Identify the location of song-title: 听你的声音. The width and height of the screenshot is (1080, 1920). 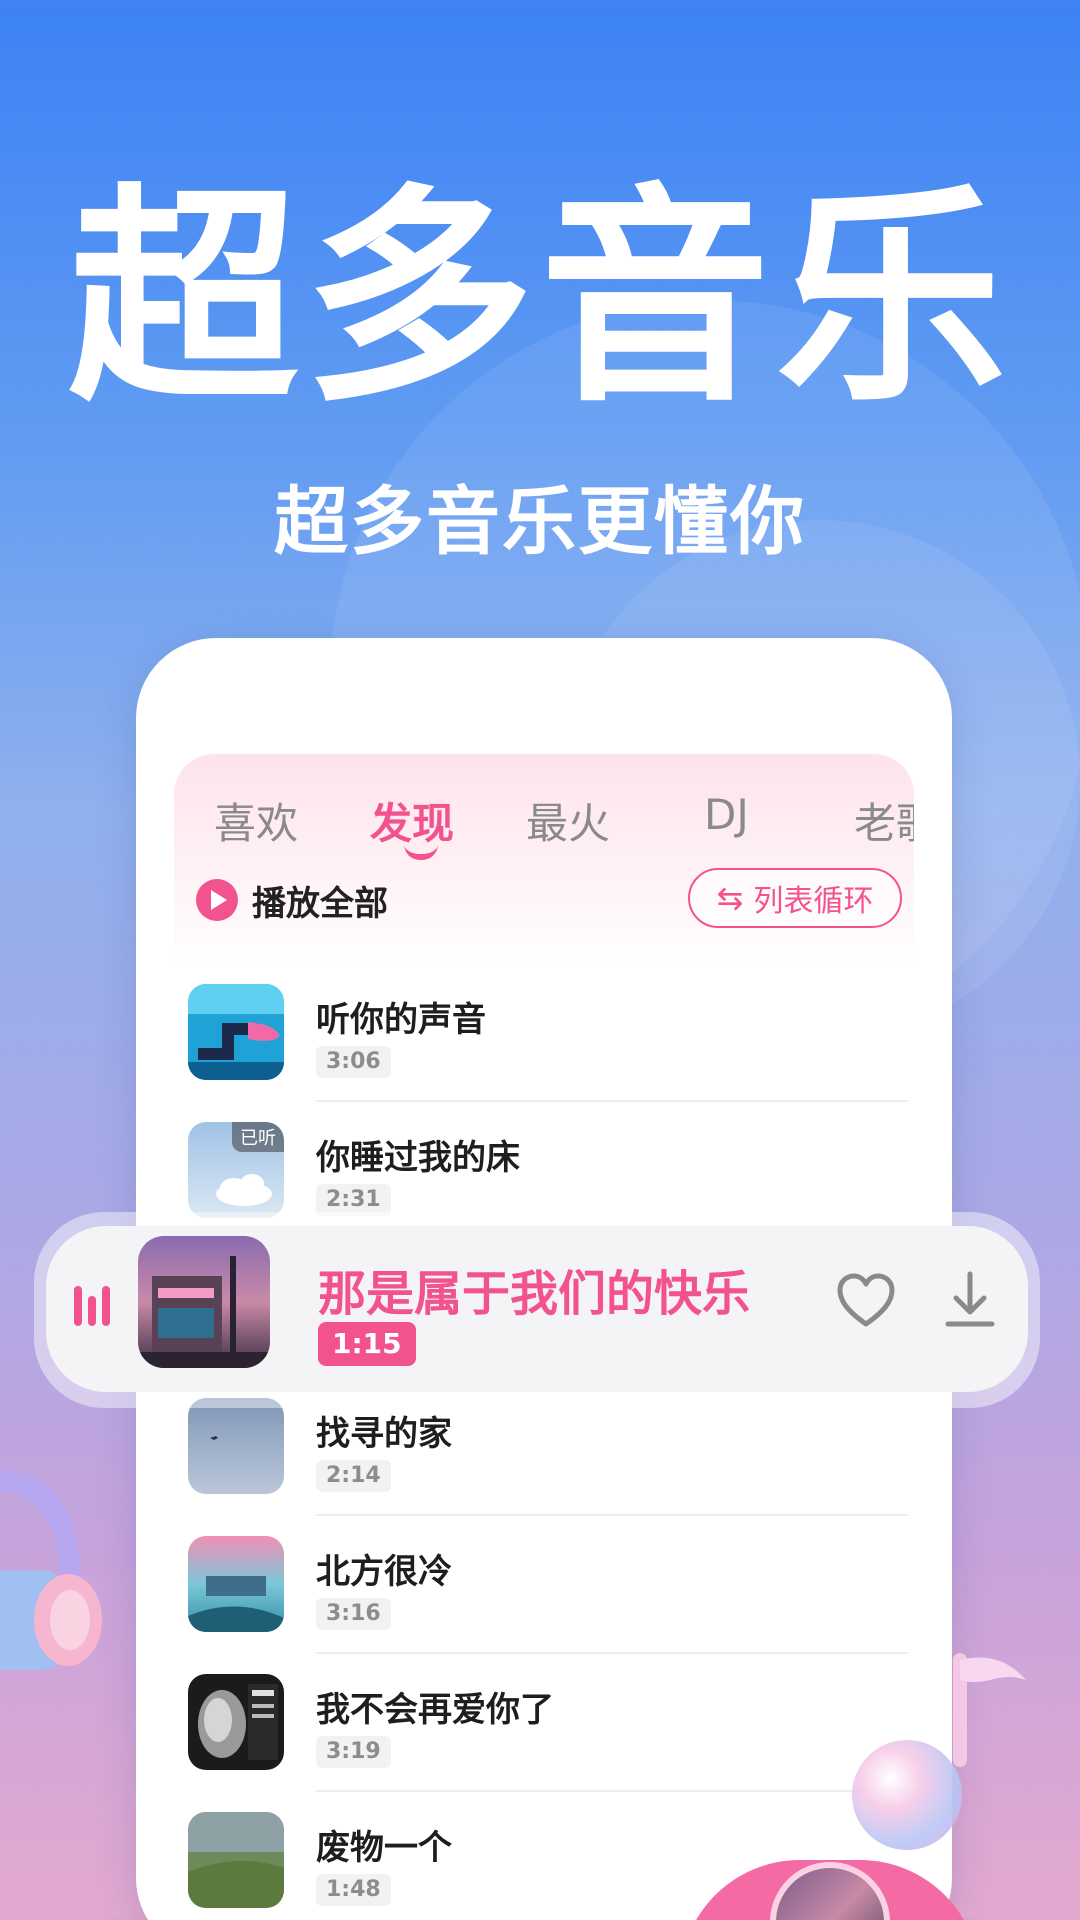
(401, 1020).